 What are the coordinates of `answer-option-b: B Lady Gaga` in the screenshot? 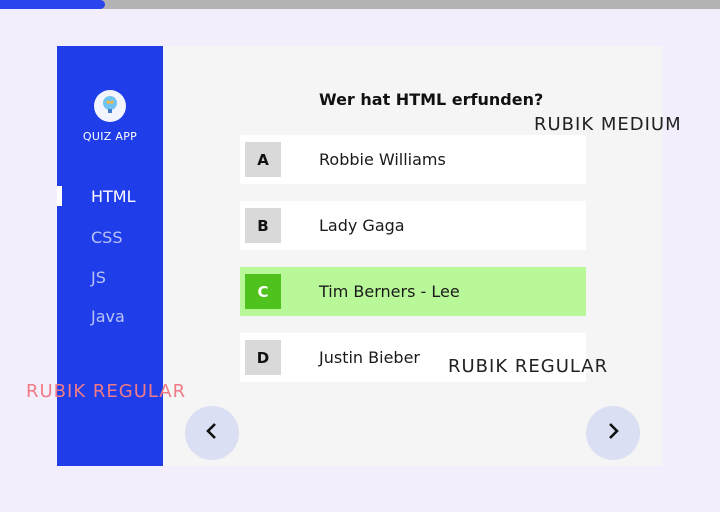 It's located at (413, 225).